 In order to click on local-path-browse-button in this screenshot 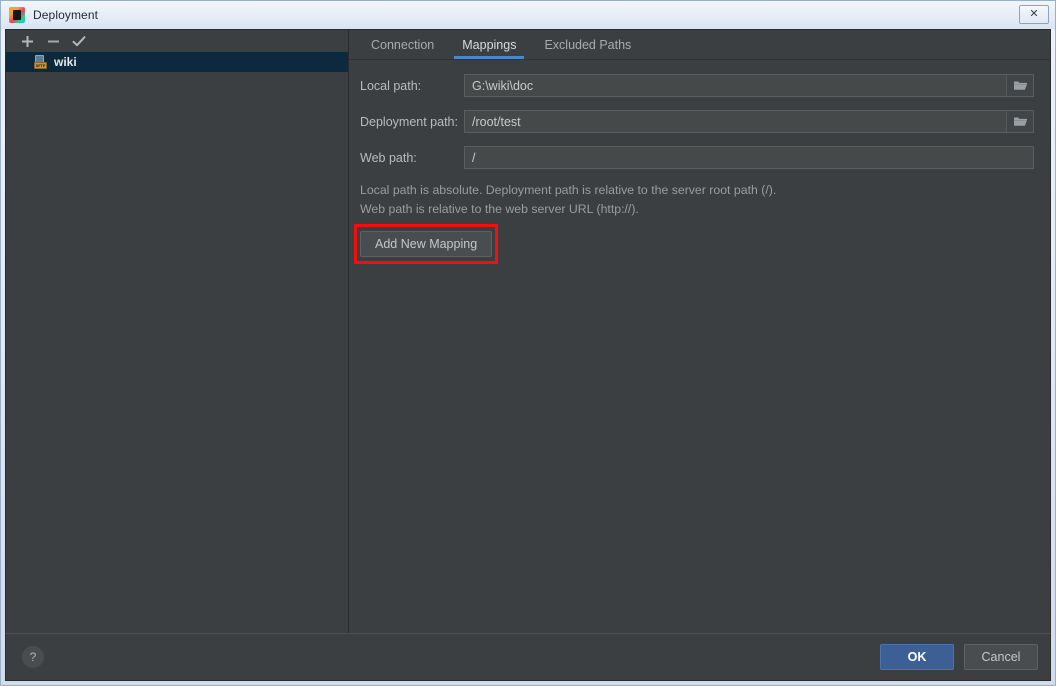, I will do `click(1019, 85)`.